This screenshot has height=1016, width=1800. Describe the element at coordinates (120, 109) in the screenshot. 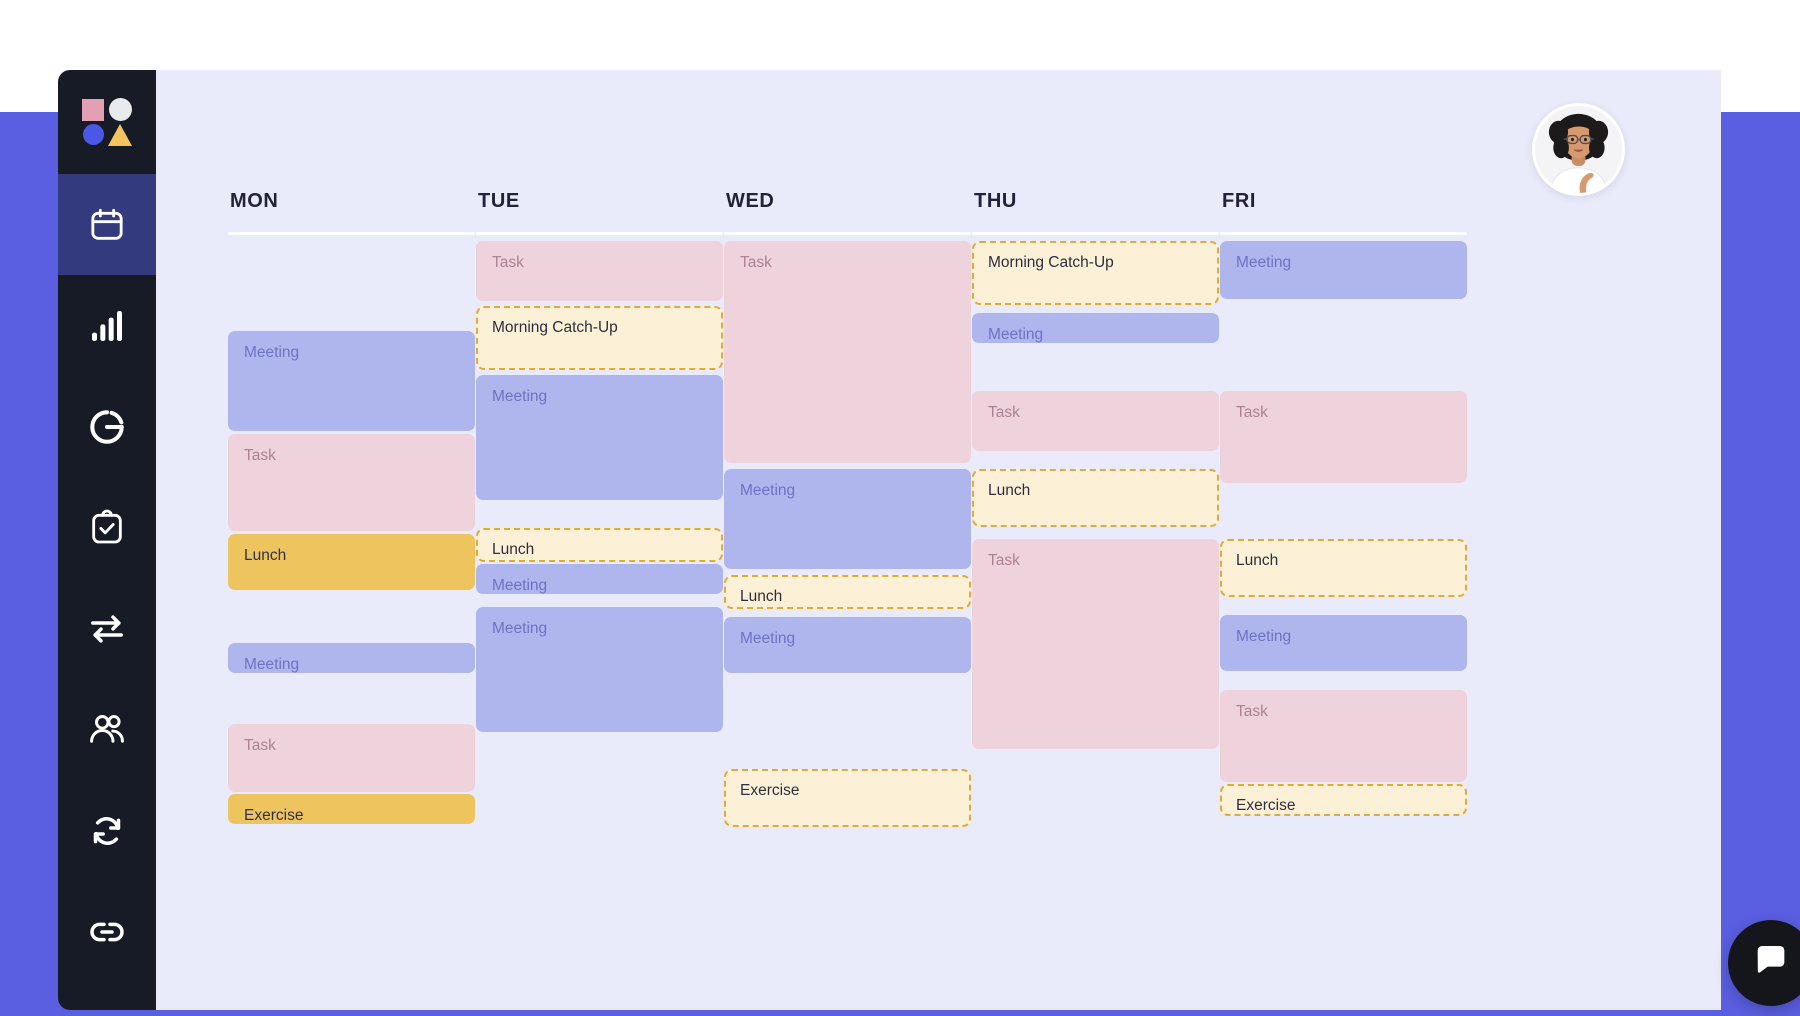

I see `logo-white-circle-icon` at that location.